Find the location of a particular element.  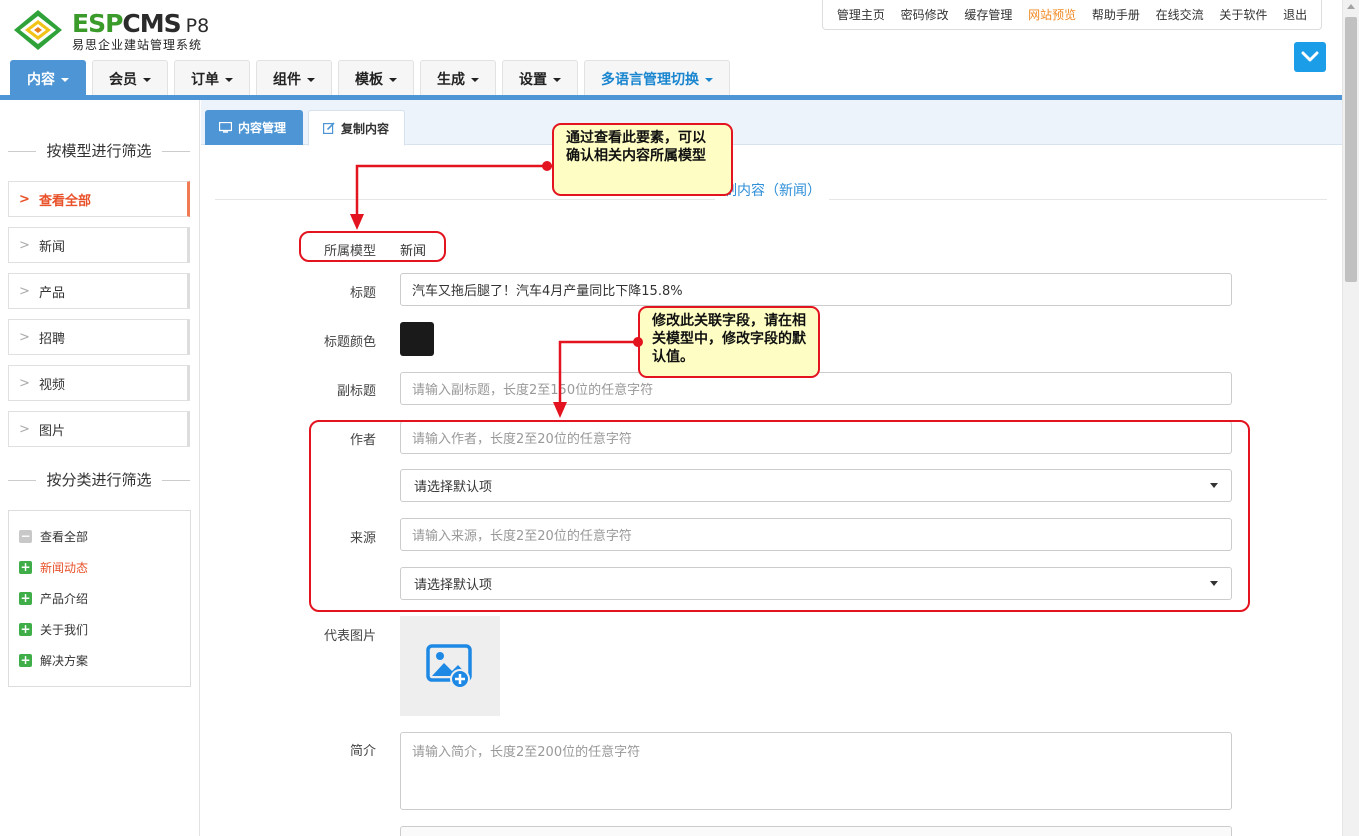

summary-textarea: 请输入简介，长度2至200位的任意字符 is located at coordinates (816, 771).